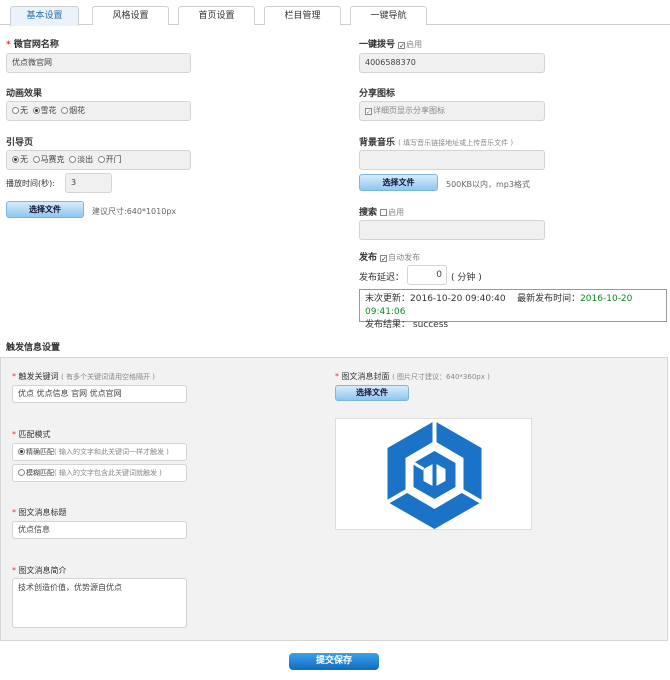 The width and height of the screenshot is (670, 680). What do you see at coordinates (134, 211) in the screenshot?
I see `guide-size-hint: 建议尺寸:640*1010px` at bounding box center [134, 211].